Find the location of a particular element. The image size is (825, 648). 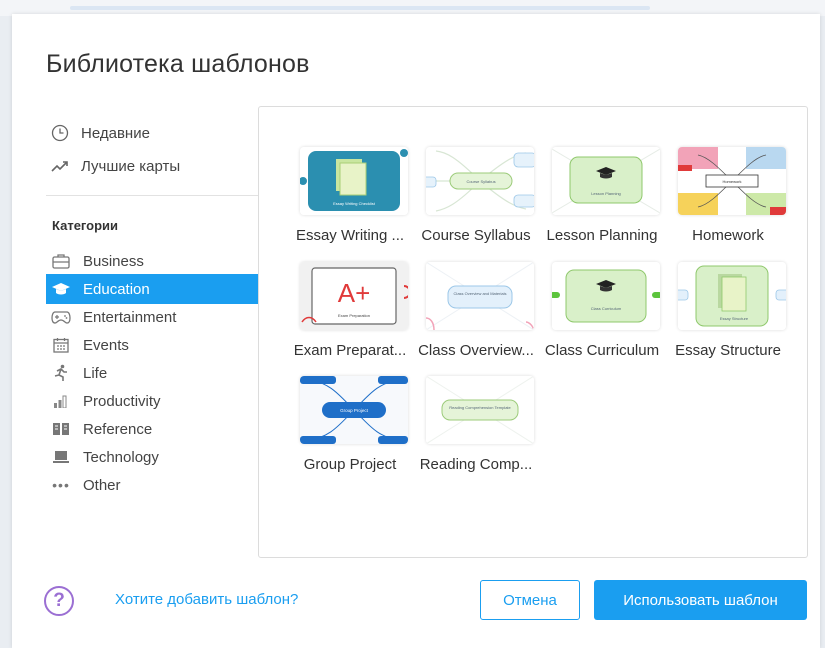

template-card: Homework Homework is located at coordinates (728, 203).